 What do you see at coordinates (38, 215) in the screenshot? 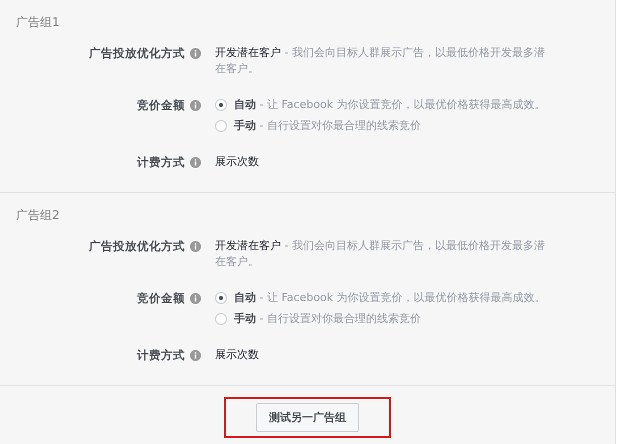
I see `group-title: 广告组2` at bounding box center [38, 215].